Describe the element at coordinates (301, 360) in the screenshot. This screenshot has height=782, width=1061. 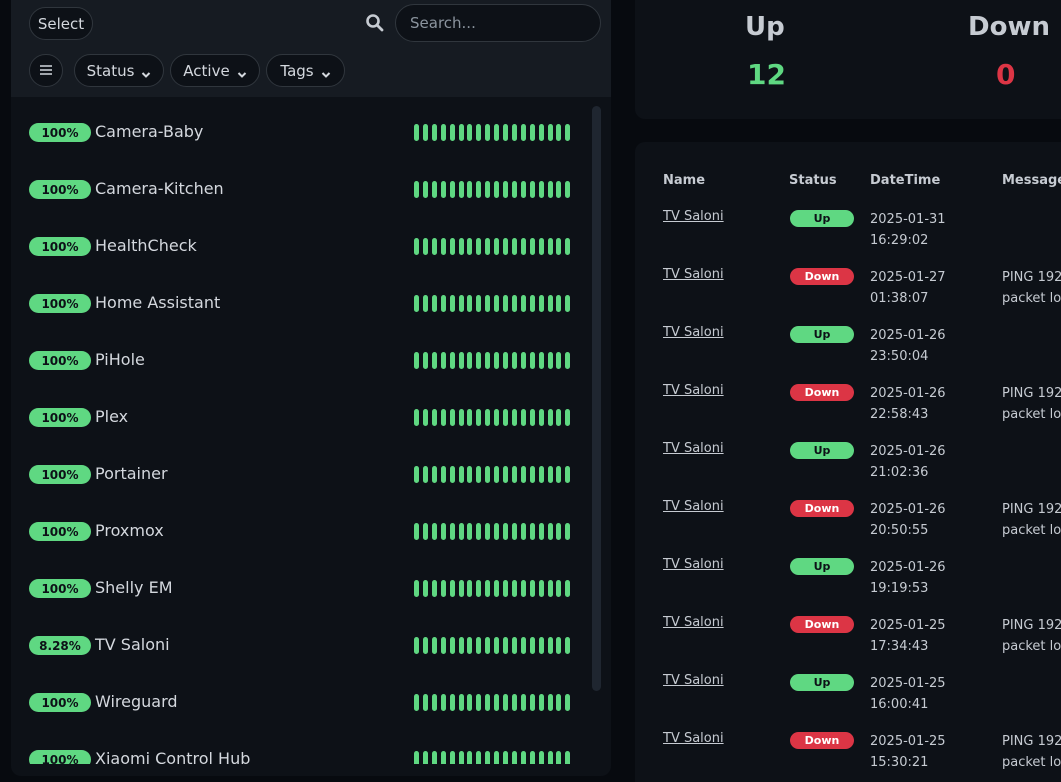
I see `monitor-item: 100% PiHole` at that location.